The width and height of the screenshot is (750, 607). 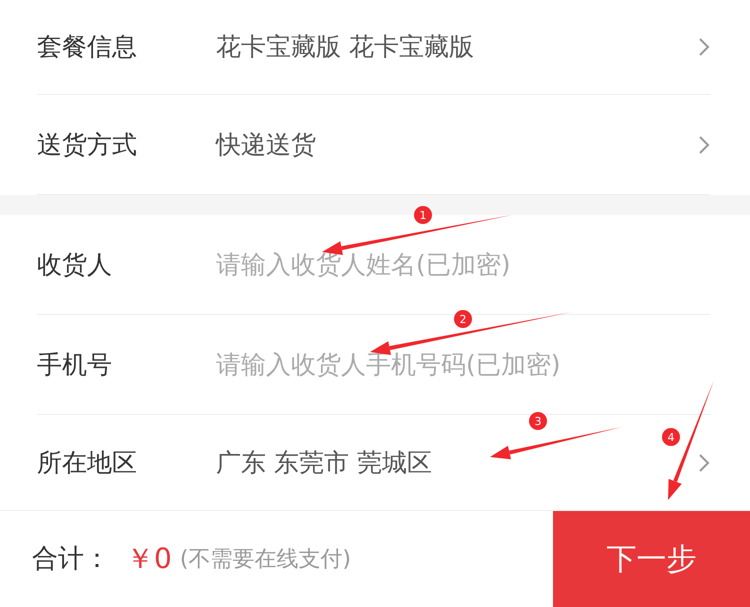 I want to click on field-value: 快递送货, so click(x=266, y=145).